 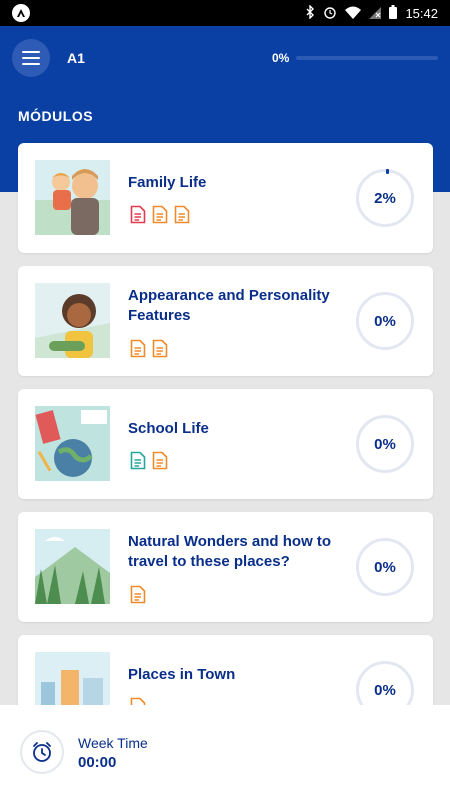 What do you see at coordinates (31, 52) in the screenshot?
I see `menu-icon` at bounding box center [31, 52].